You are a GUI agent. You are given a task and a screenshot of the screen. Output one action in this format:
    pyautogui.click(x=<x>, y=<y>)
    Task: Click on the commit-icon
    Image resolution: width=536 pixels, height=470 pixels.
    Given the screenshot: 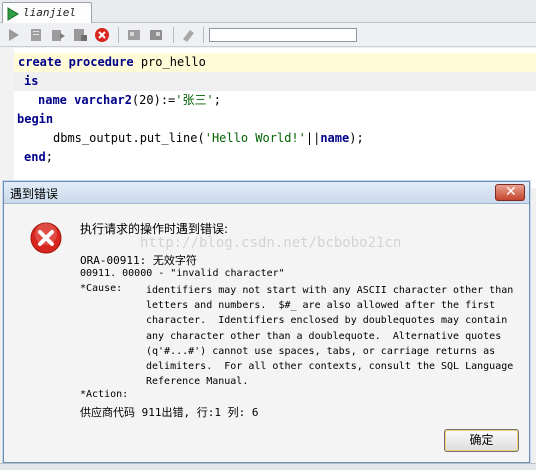 What is the action you would take?
    pyautogui.click(x=134, y=35)
    